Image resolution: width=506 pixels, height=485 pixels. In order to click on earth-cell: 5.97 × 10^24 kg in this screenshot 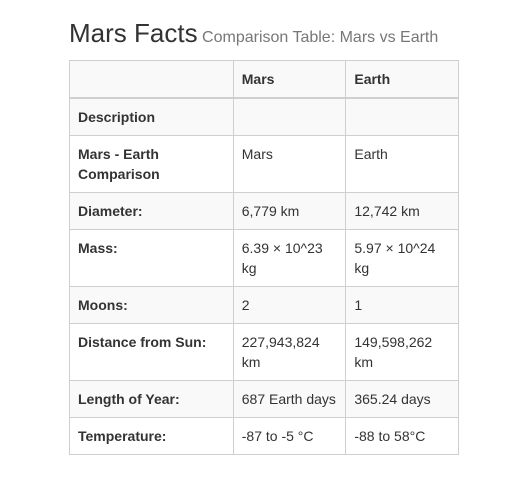, I will do `click(402, 258)`.